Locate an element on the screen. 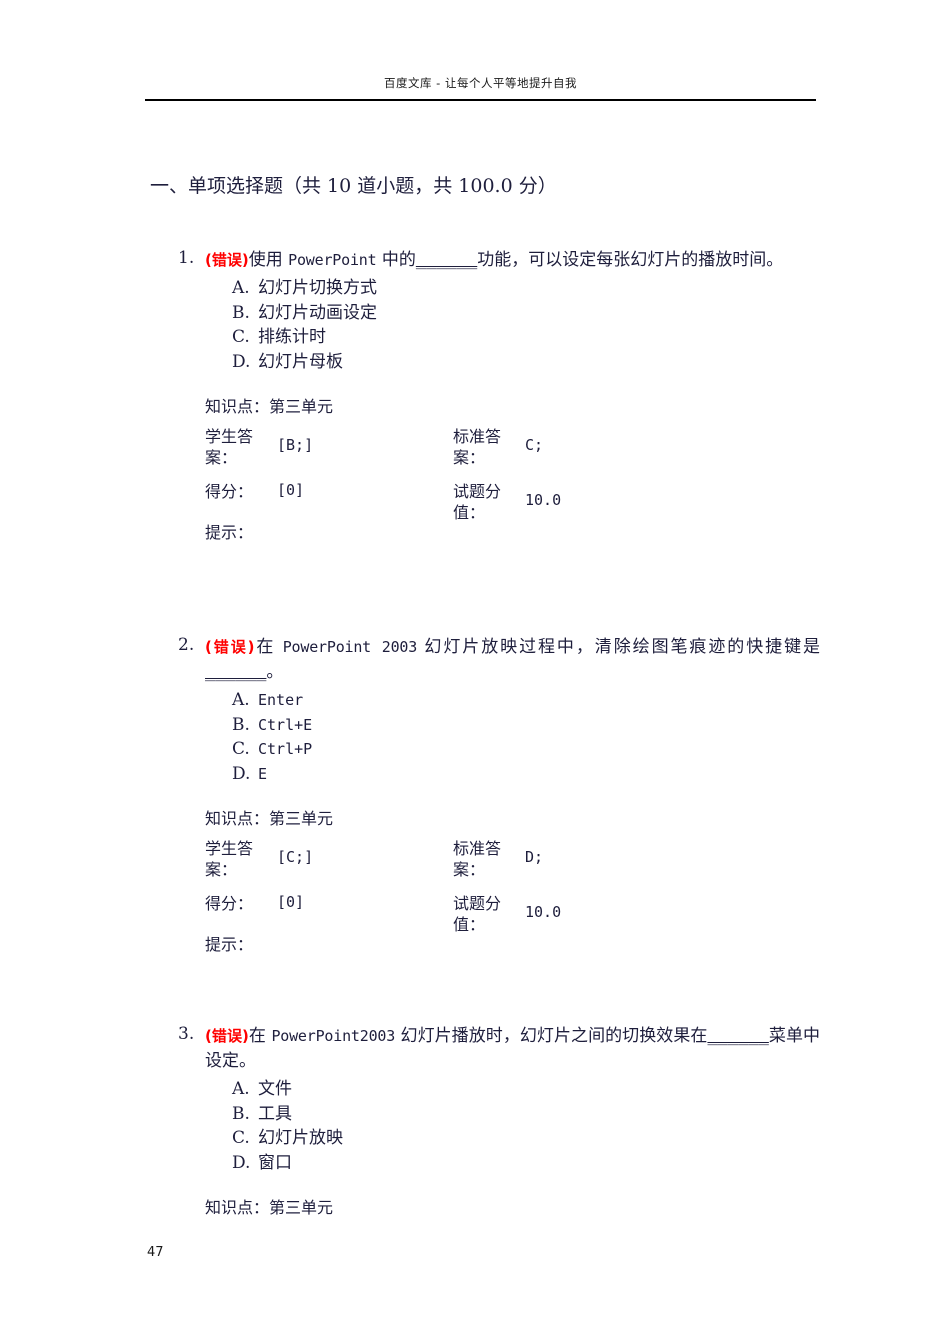  option-item: B. 工具 is located at coordinates (526, 1114).